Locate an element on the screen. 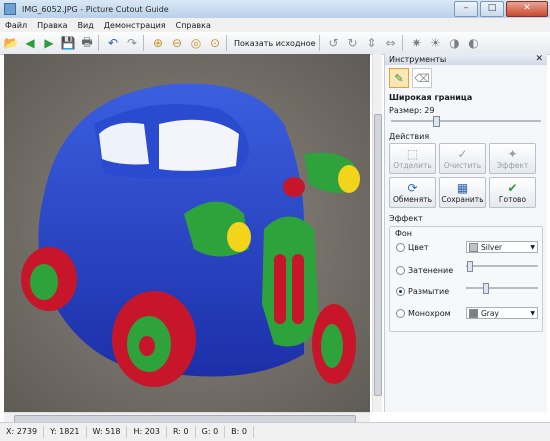 The image size is (550, 441). menu-file: Файл is located at coordinates (16, 25).